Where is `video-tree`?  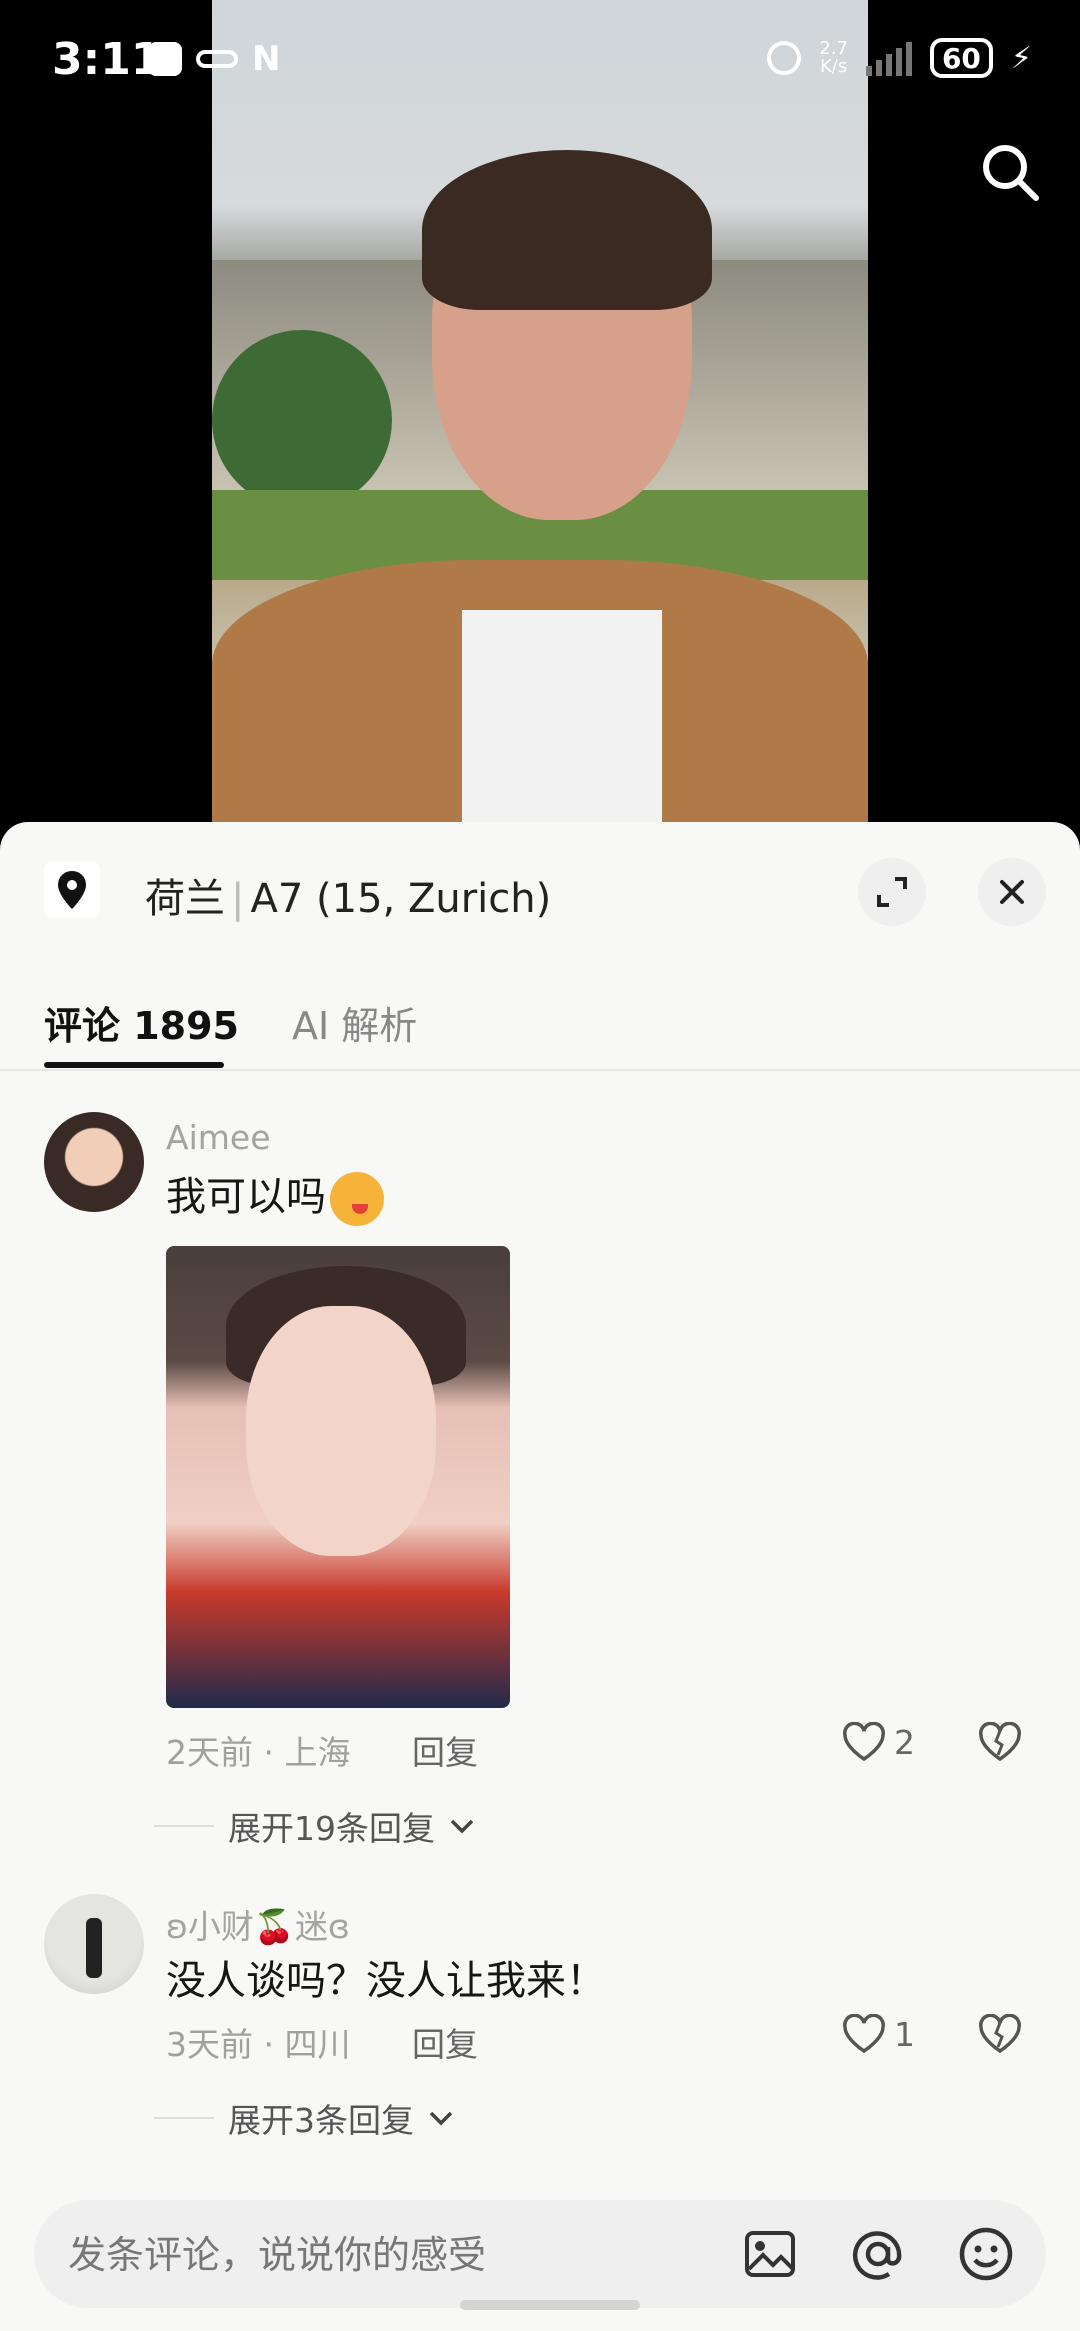
video-tree is located at coordinates (302, 420).